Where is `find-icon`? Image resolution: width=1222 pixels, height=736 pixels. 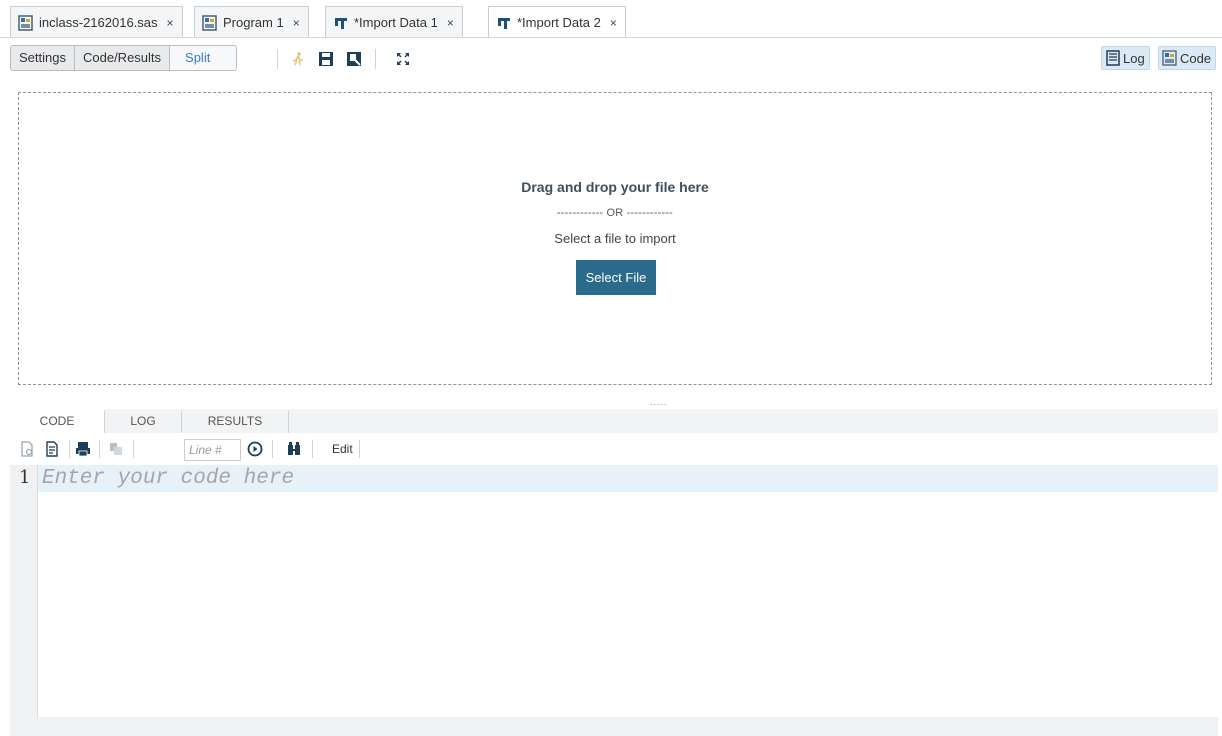 find-icon is located at coordinates (294, 449).